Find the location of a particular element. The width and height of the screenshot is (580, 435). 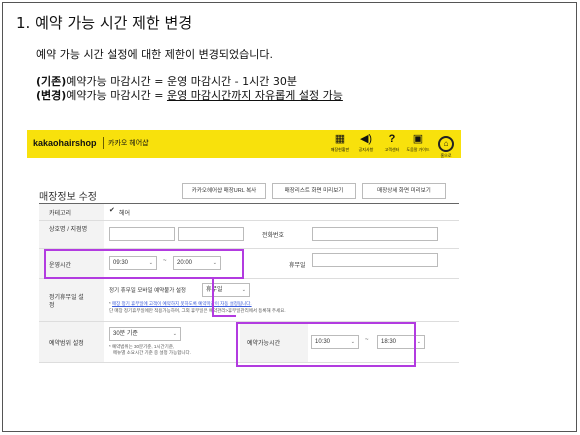

store-name-label: 상호명 / 지점명 is located at coordinates (68, 230).